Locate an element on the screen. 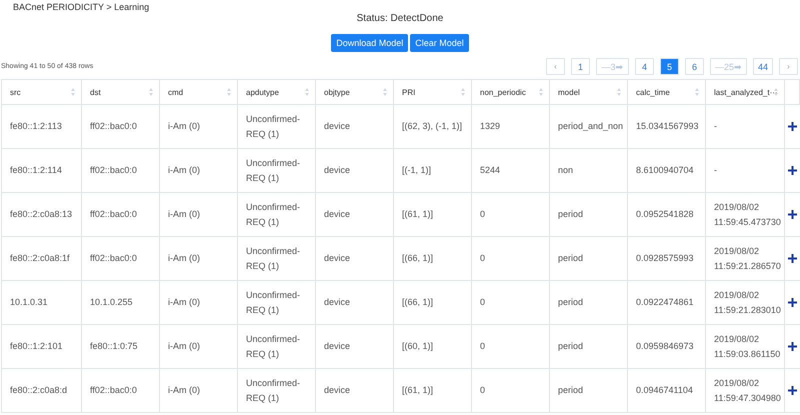 The height and width of the screenshot is (415, 800). table-cell: 10.1.0.255 is located at coordinates (121, 302).